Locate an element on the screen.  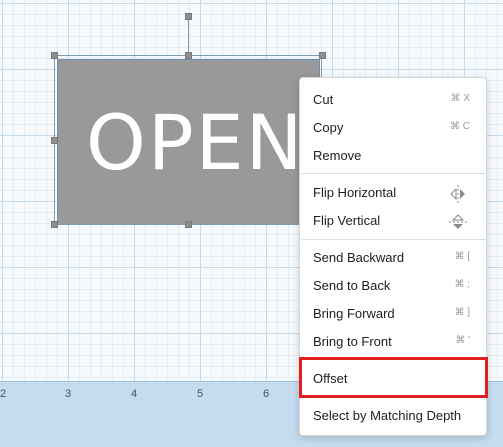
flip-horizontal-icon is located at coordinates (457, 194).